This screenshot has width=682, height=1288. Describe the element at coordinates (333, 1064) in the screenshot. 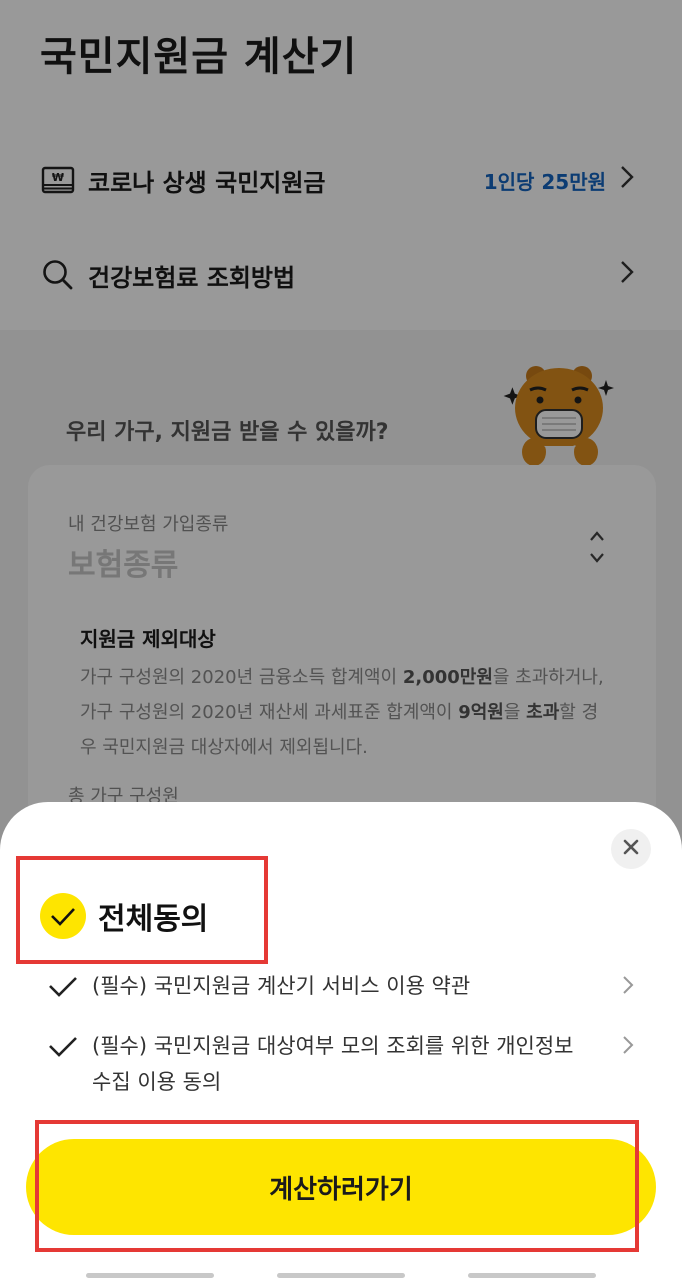

I see `term-label: (필수) 국민지원금 대상여부 모의 조회를 위한 개인정보 수집 이용 동의` at that location.